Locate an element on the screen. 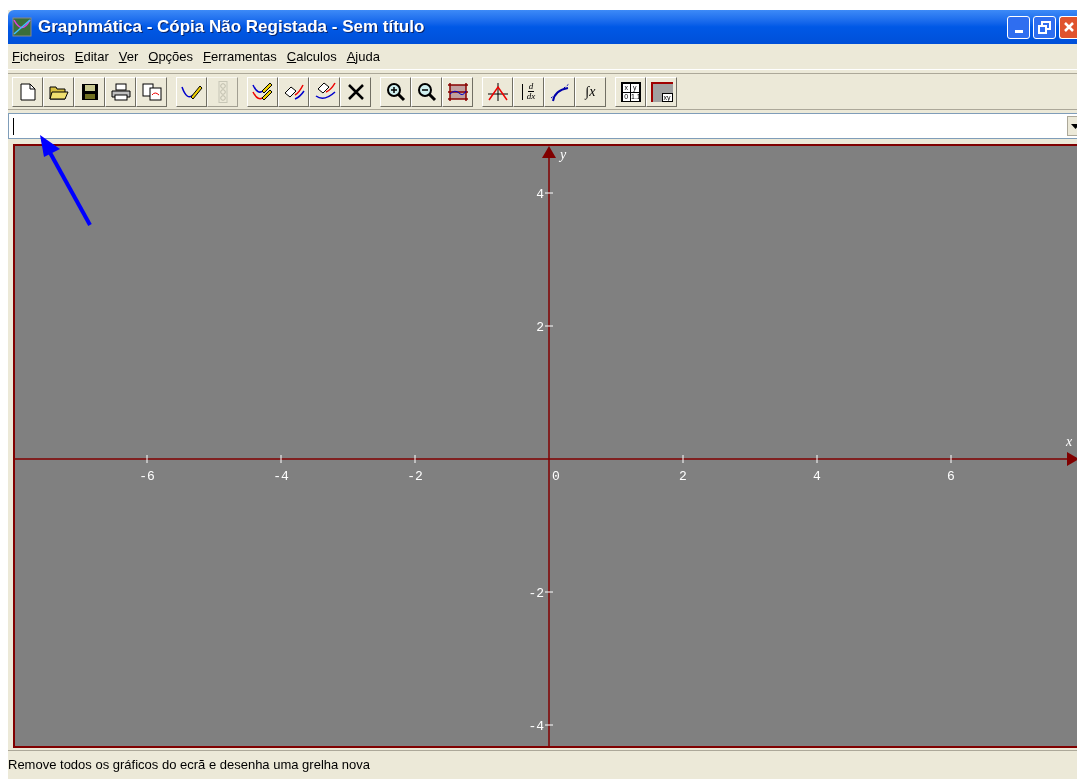  toolbar-button: ∫x is located at coordinates (590, 91).